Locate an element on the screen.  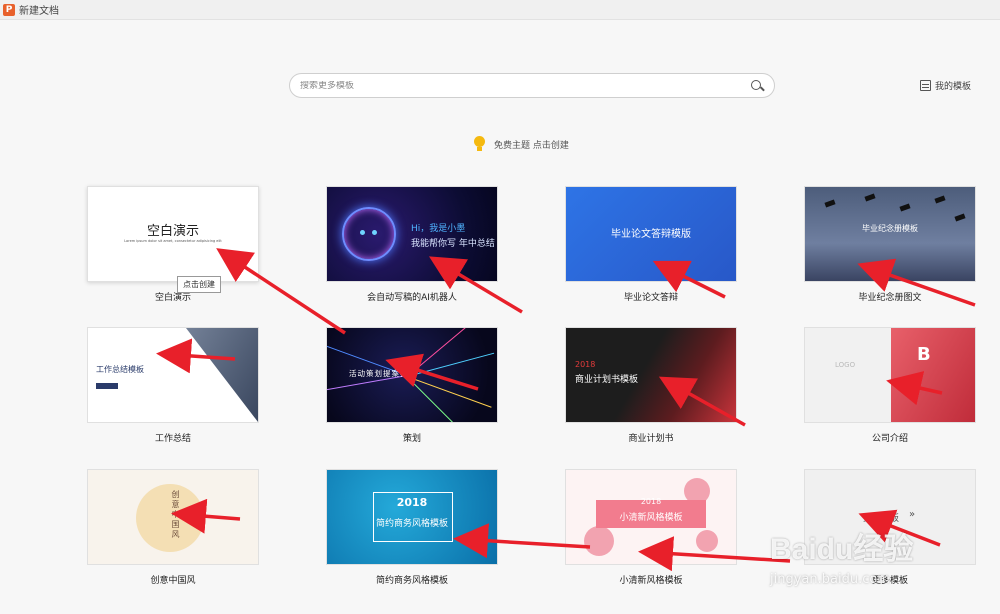
thumbnail-logo: LOGO is located at coordinates (845, 365).